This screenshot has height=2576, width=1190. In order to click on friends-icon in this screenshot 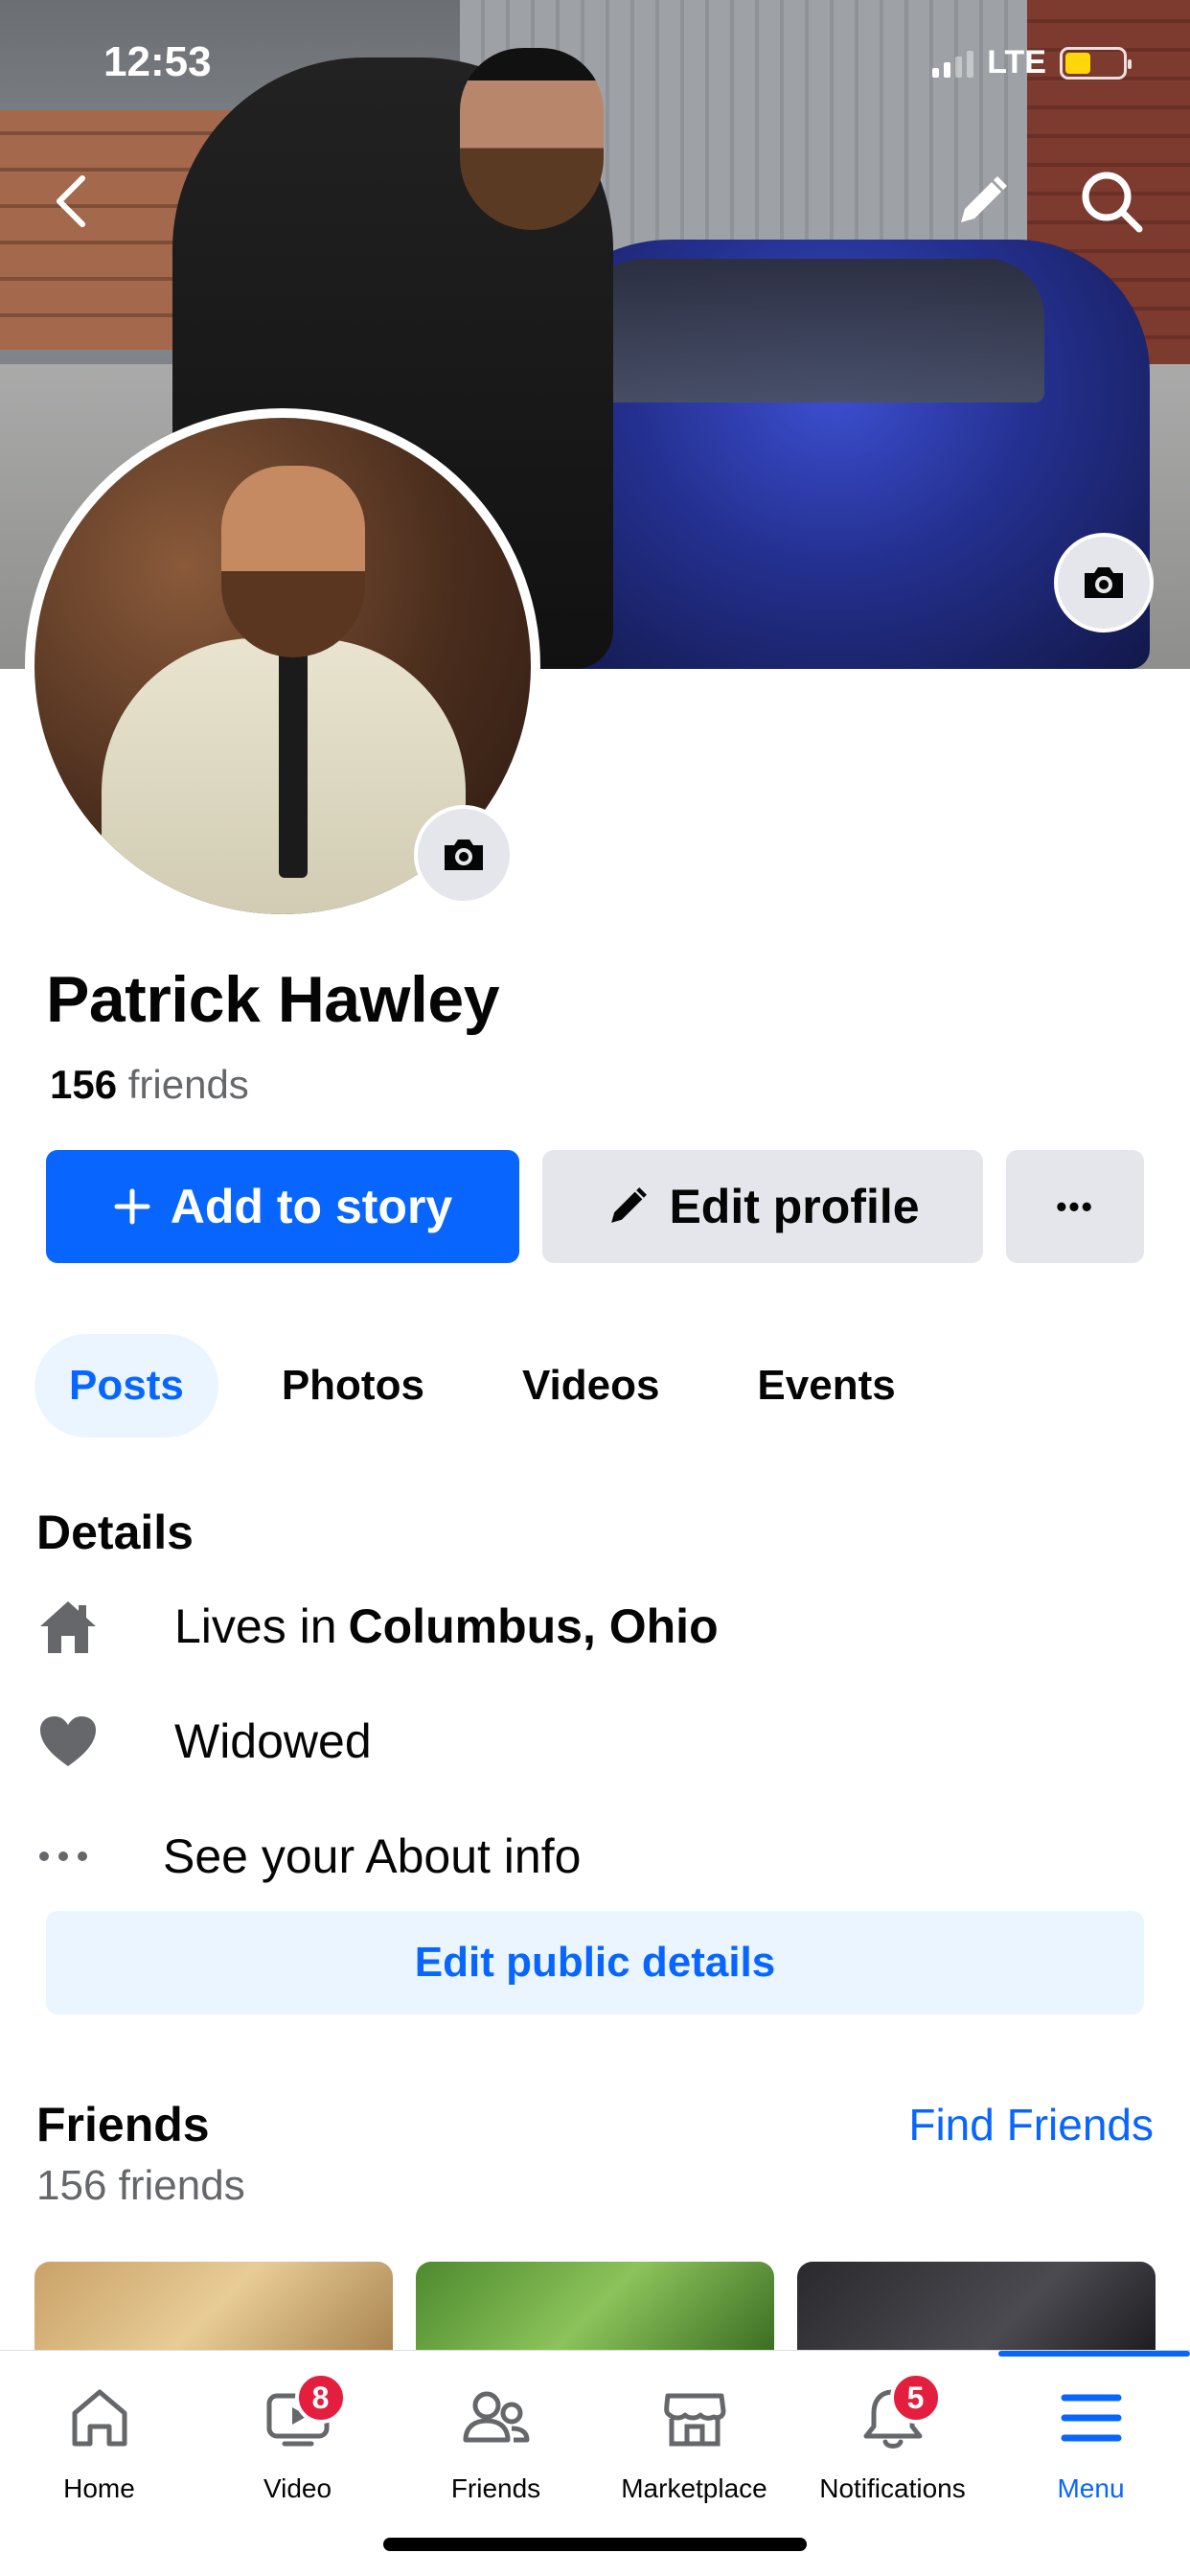, I will do `click(496, 2418)`.